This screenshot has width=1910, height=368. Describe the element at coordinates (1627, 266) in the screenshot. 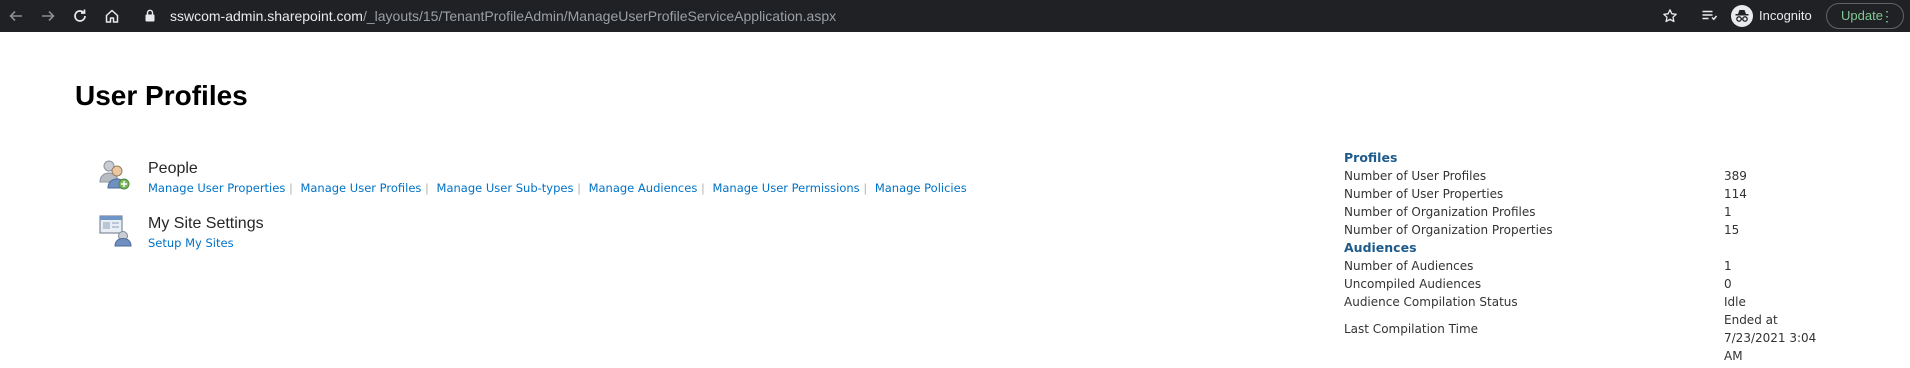

I see `stats-row: Number of Audiences 1` at that location.